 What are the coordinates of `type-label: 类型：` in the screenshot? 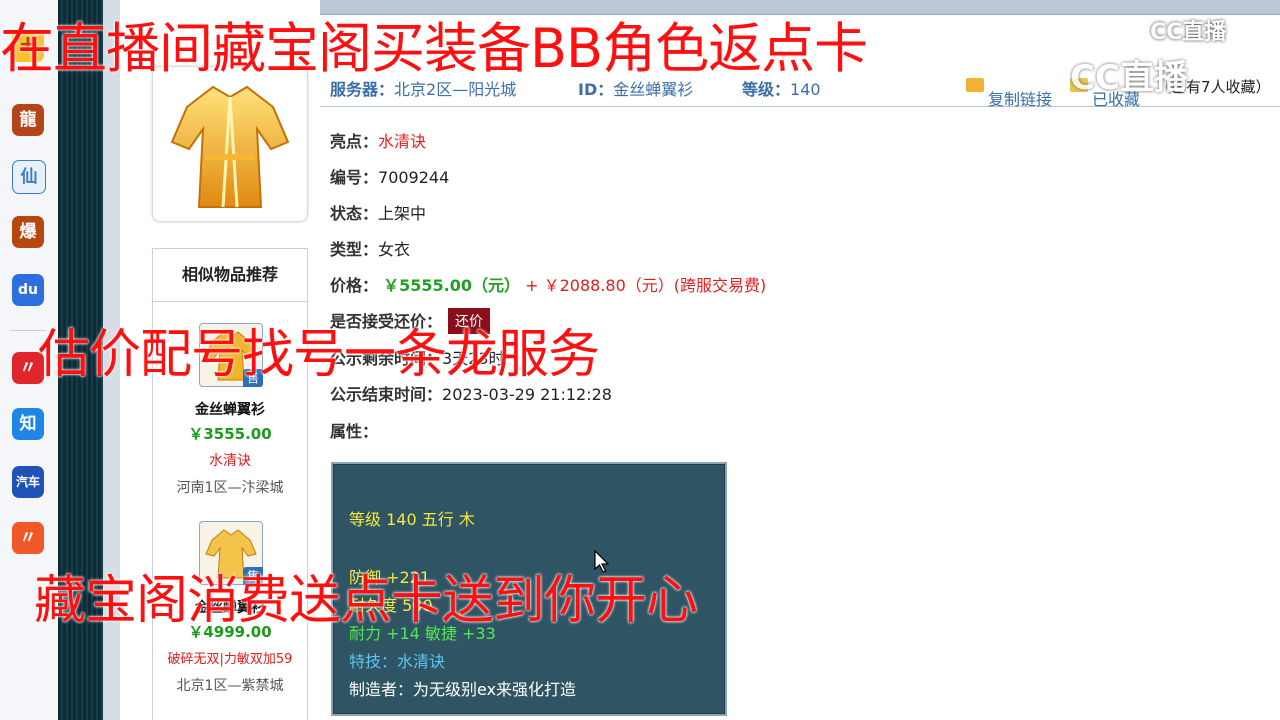 It's located at (354, 249).